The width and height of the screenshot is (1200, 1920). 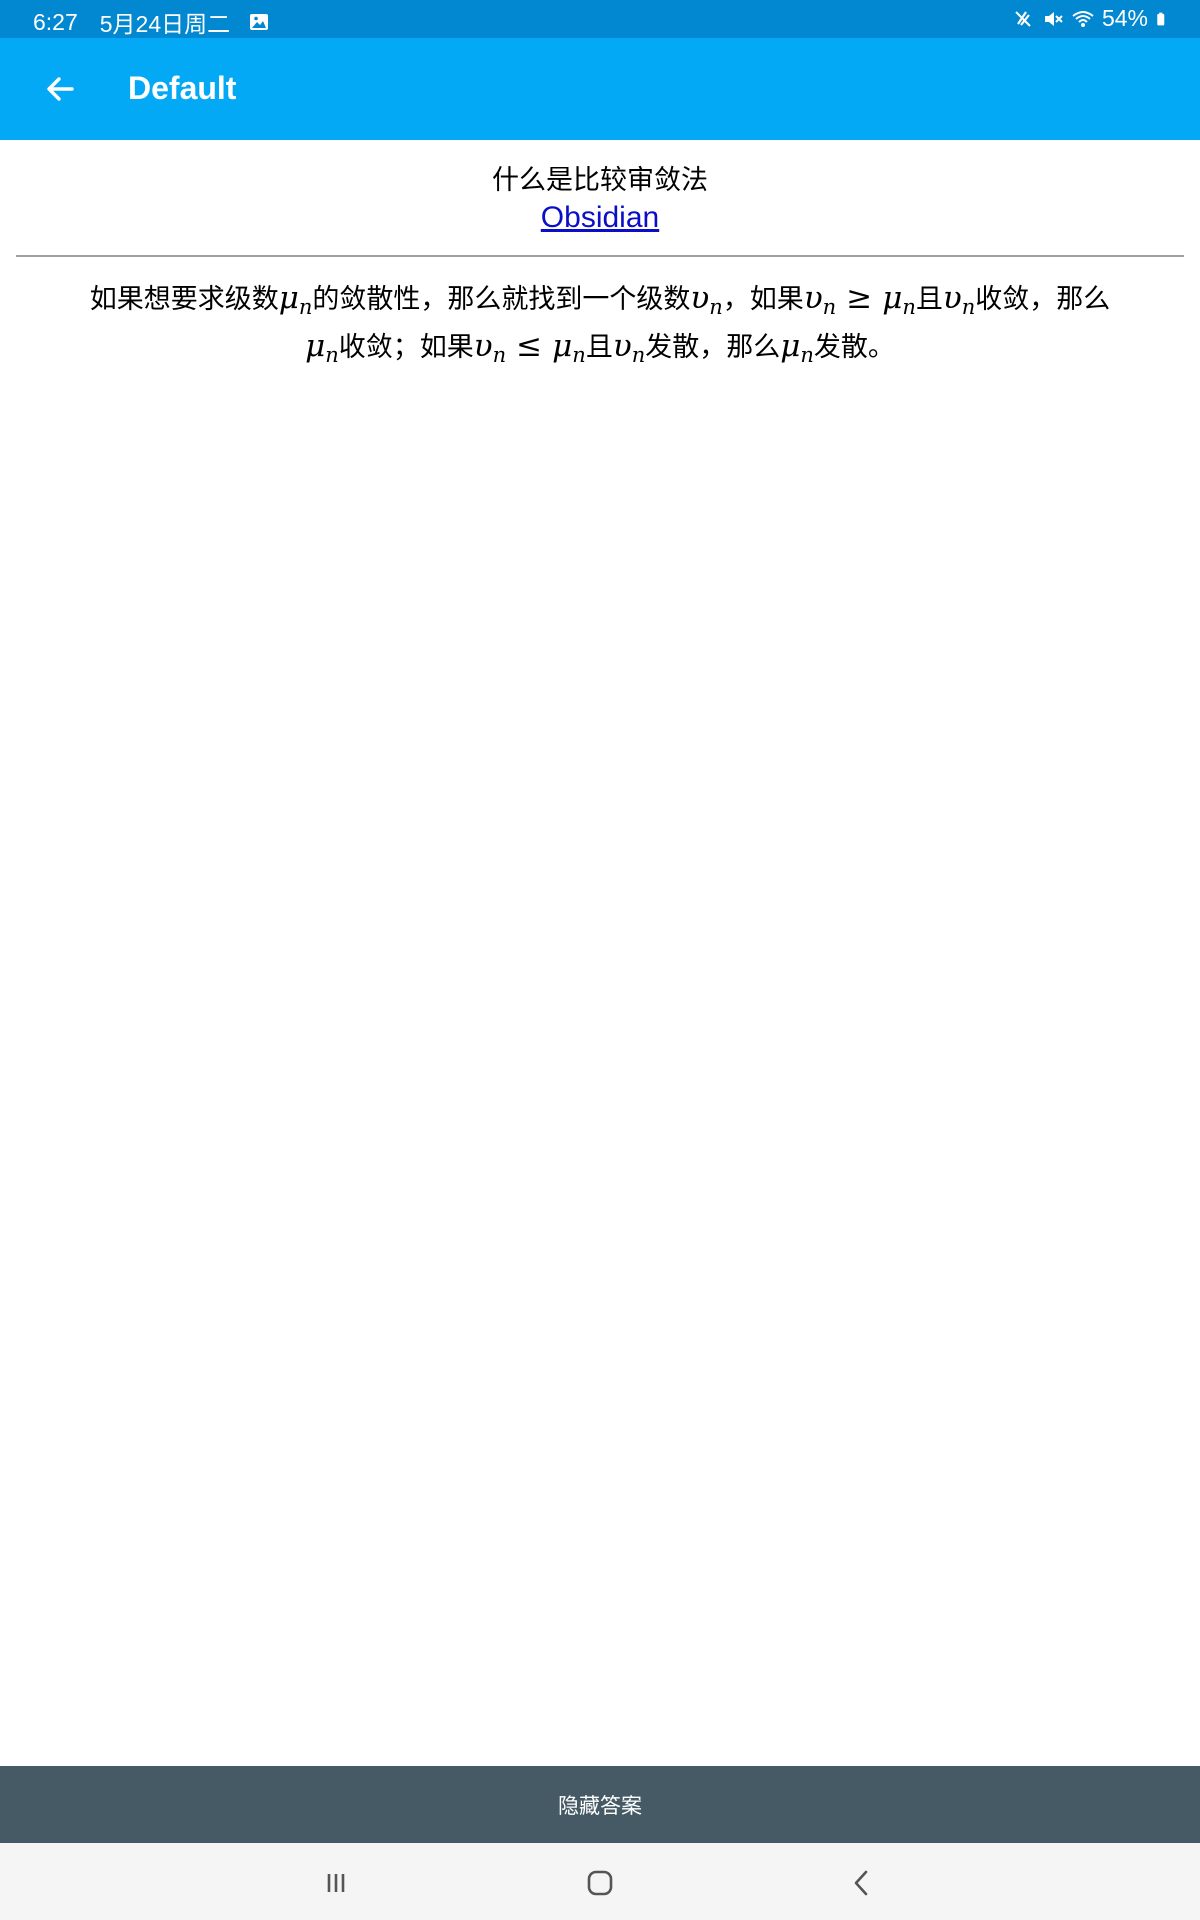 I want to click on answer-text-segment: ，如果, so click(x=763, y=299).